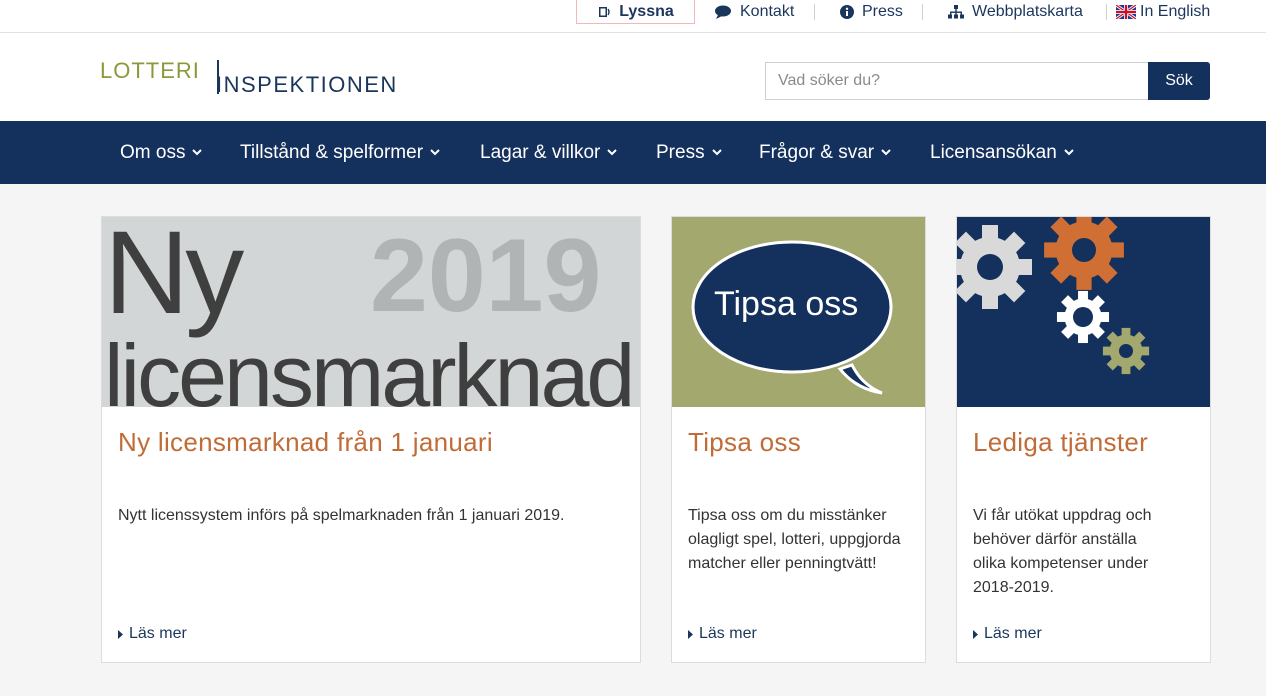 The height and width of the screenshot is (696, 1266). I want to click on image-text-licensmarknad: licensmarknad, so click(369, 366).